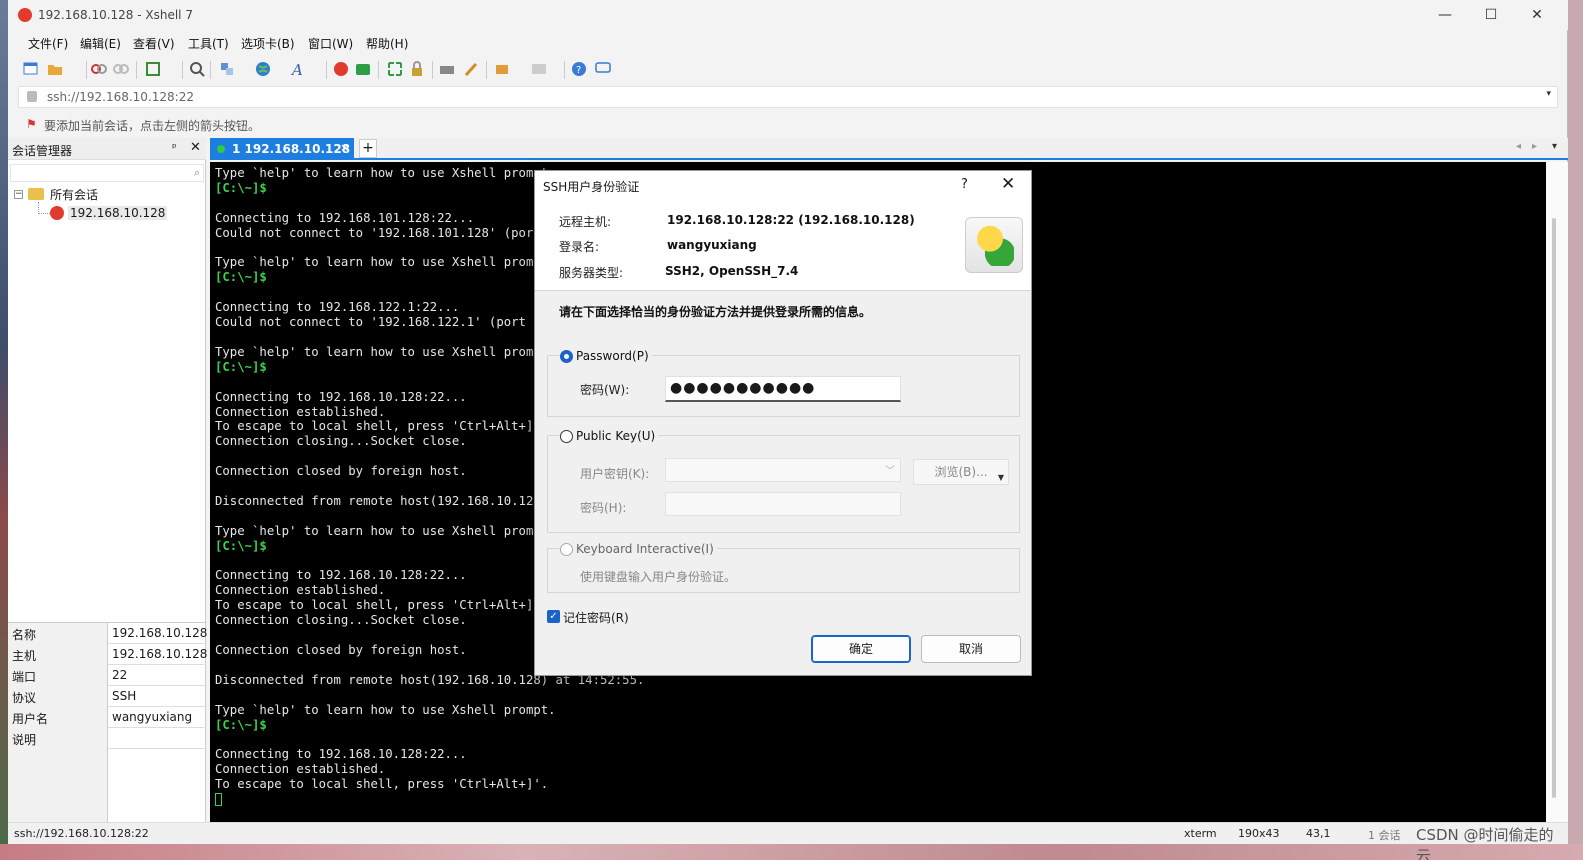 This screenshot has height=860, width=1583. I want to click on menu-tabs: 选项卡(B), so click(268, 43).